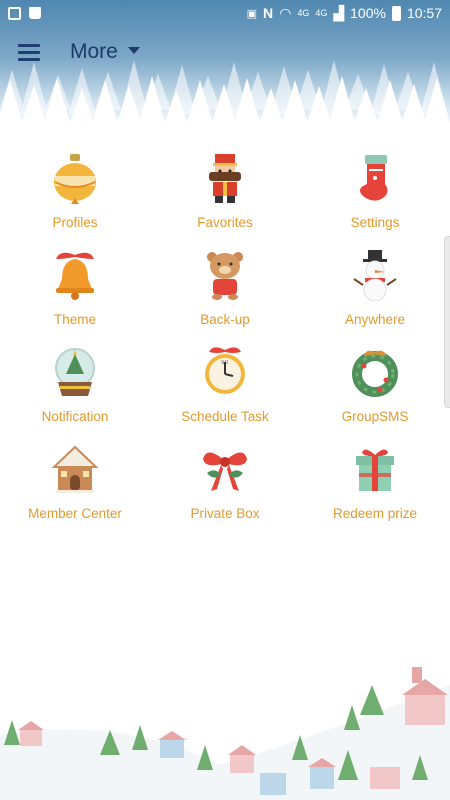 This screenshot has width=450, height=800. Describe the element at coordinates (225, 178) in the screenshot. I see `nutcracker-icon` at that location.